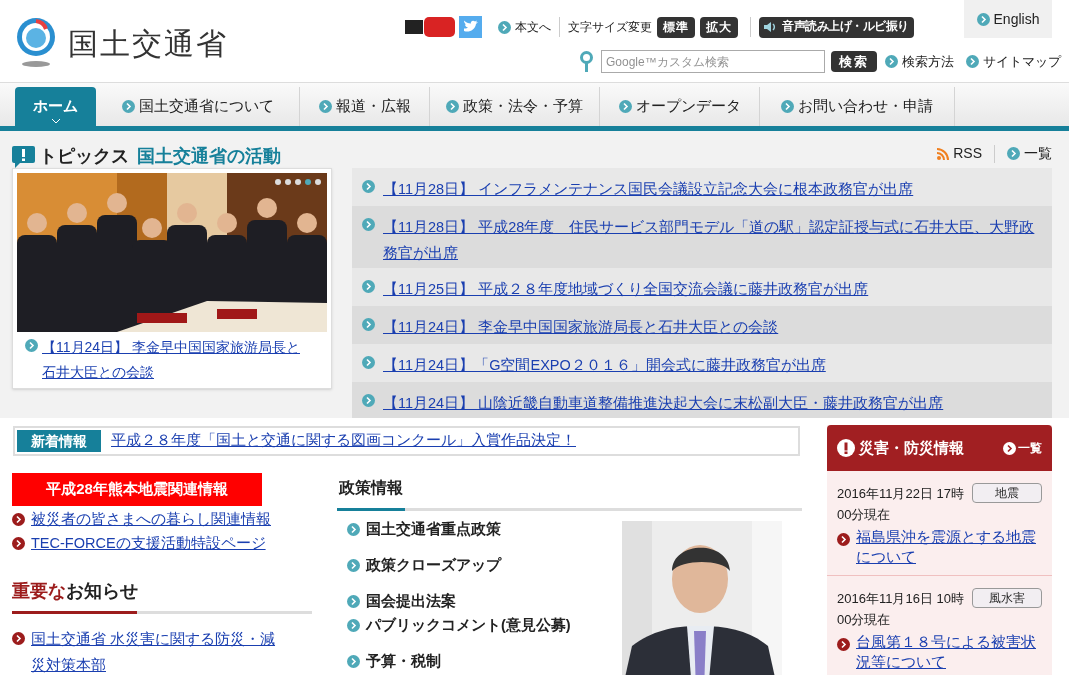 The image size is (1069, 675). What do you see at coordinates (433, 529) in the screenshot?
I see `policy-link: 国土交通省重点政策` at bounding box center [433, 529].